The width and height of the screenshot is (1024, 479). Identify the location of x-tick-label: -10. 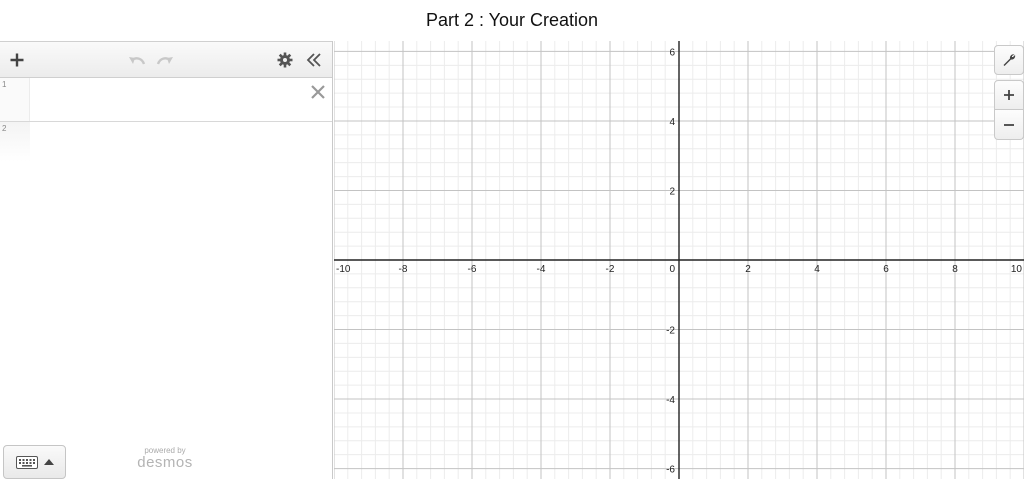
(343, 269).